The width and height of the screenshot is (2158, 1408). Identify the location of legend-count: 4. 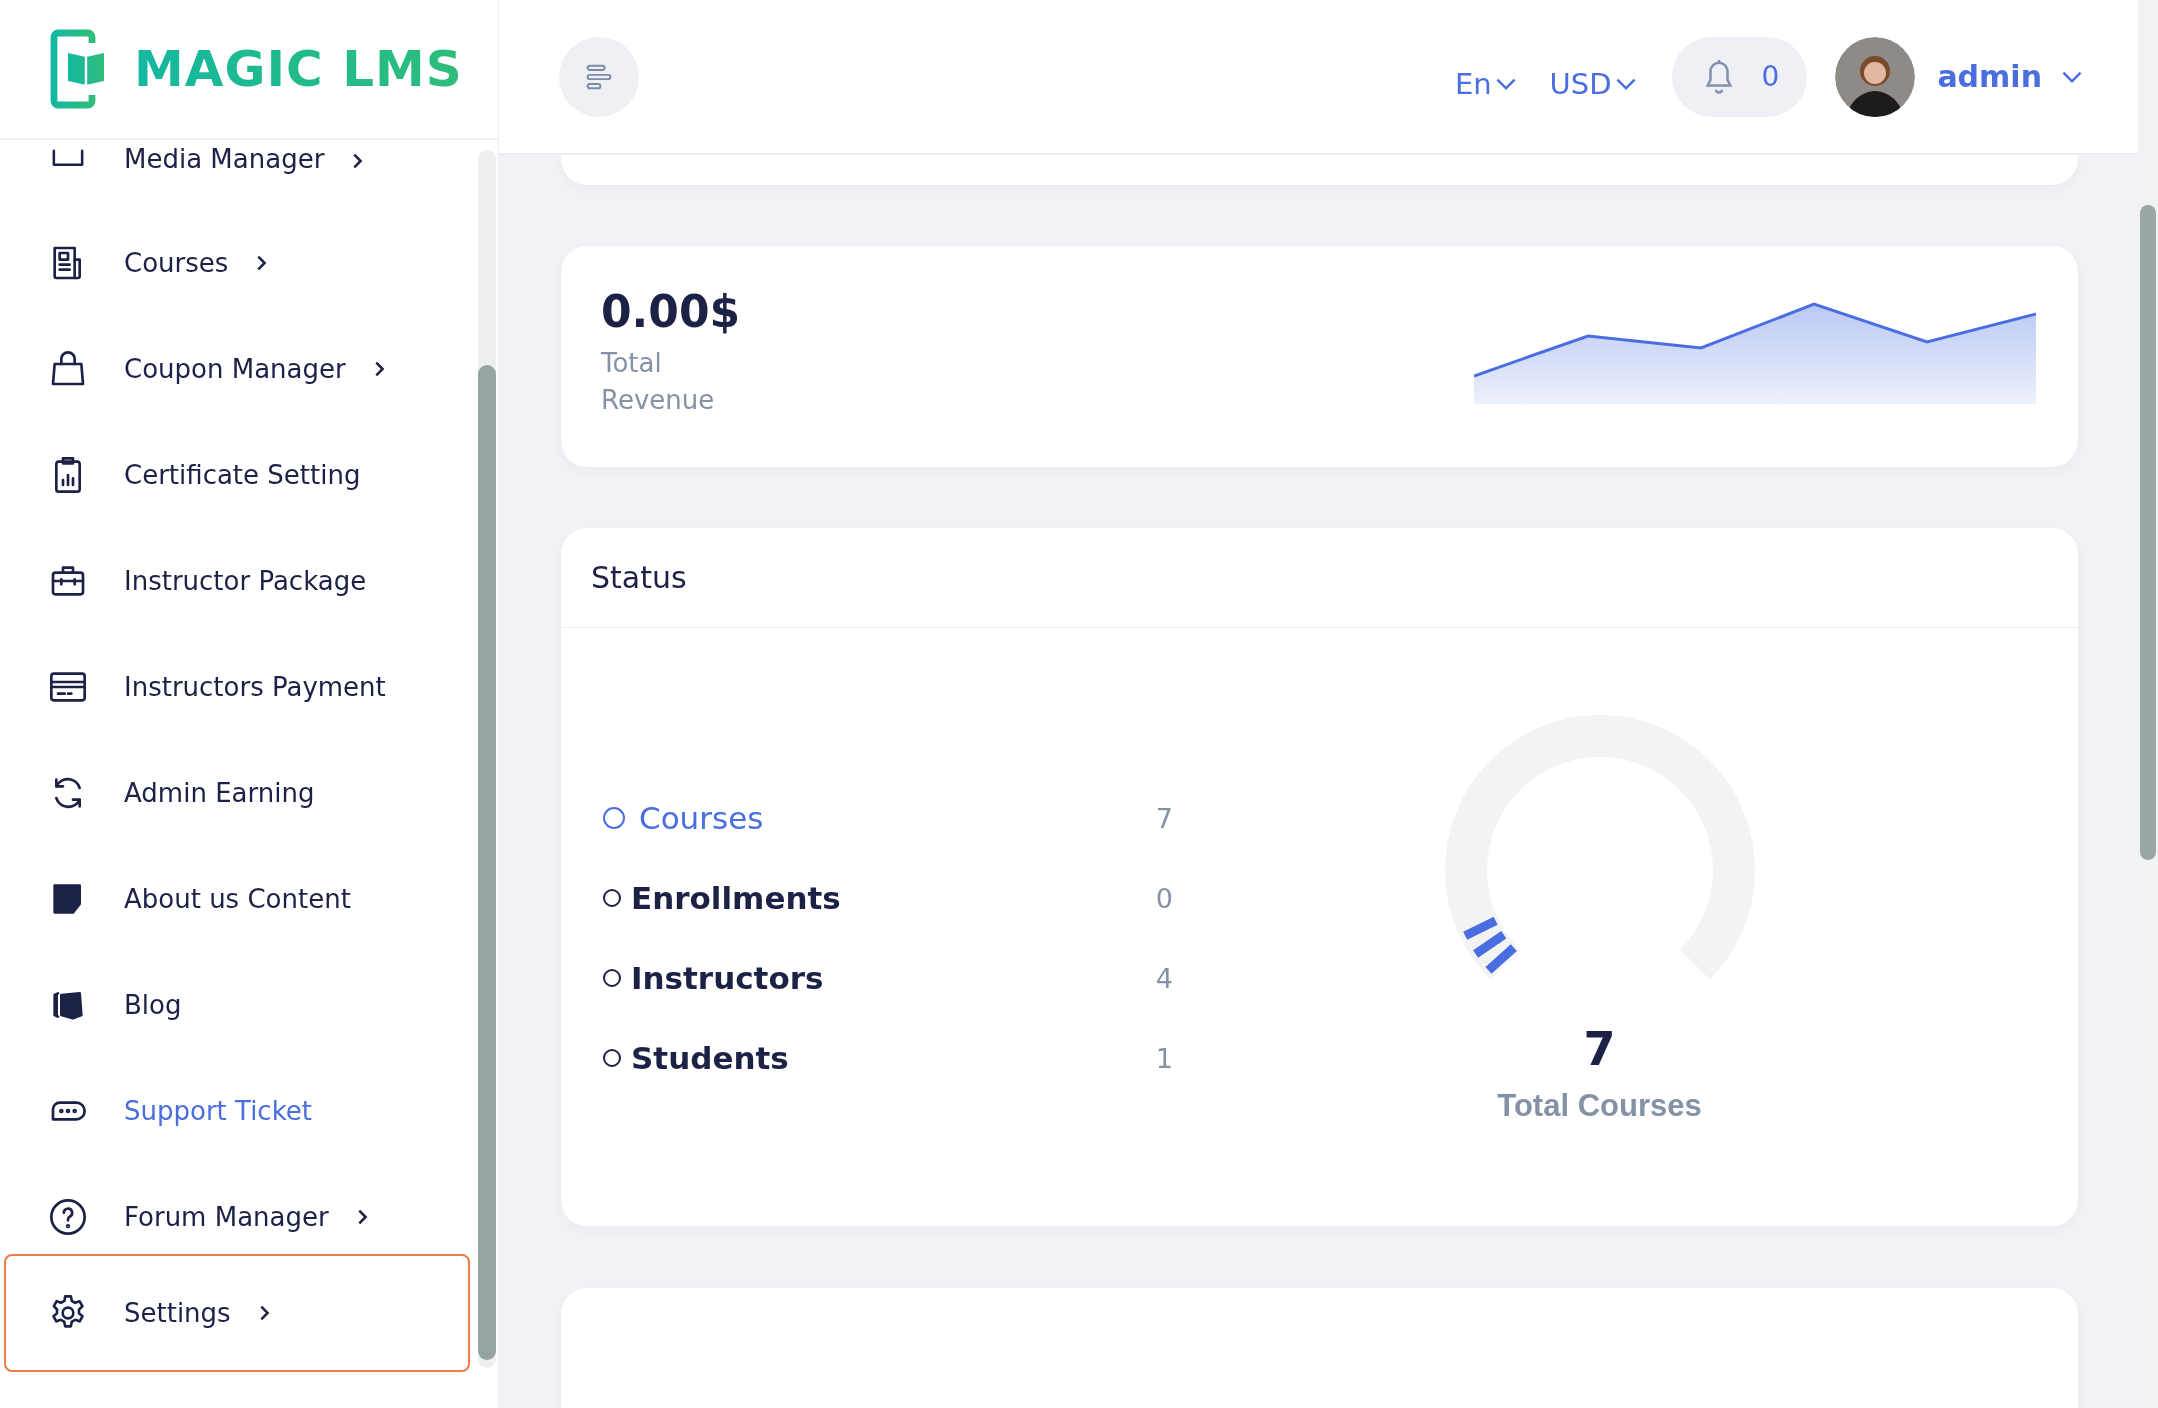
(1163, 978).